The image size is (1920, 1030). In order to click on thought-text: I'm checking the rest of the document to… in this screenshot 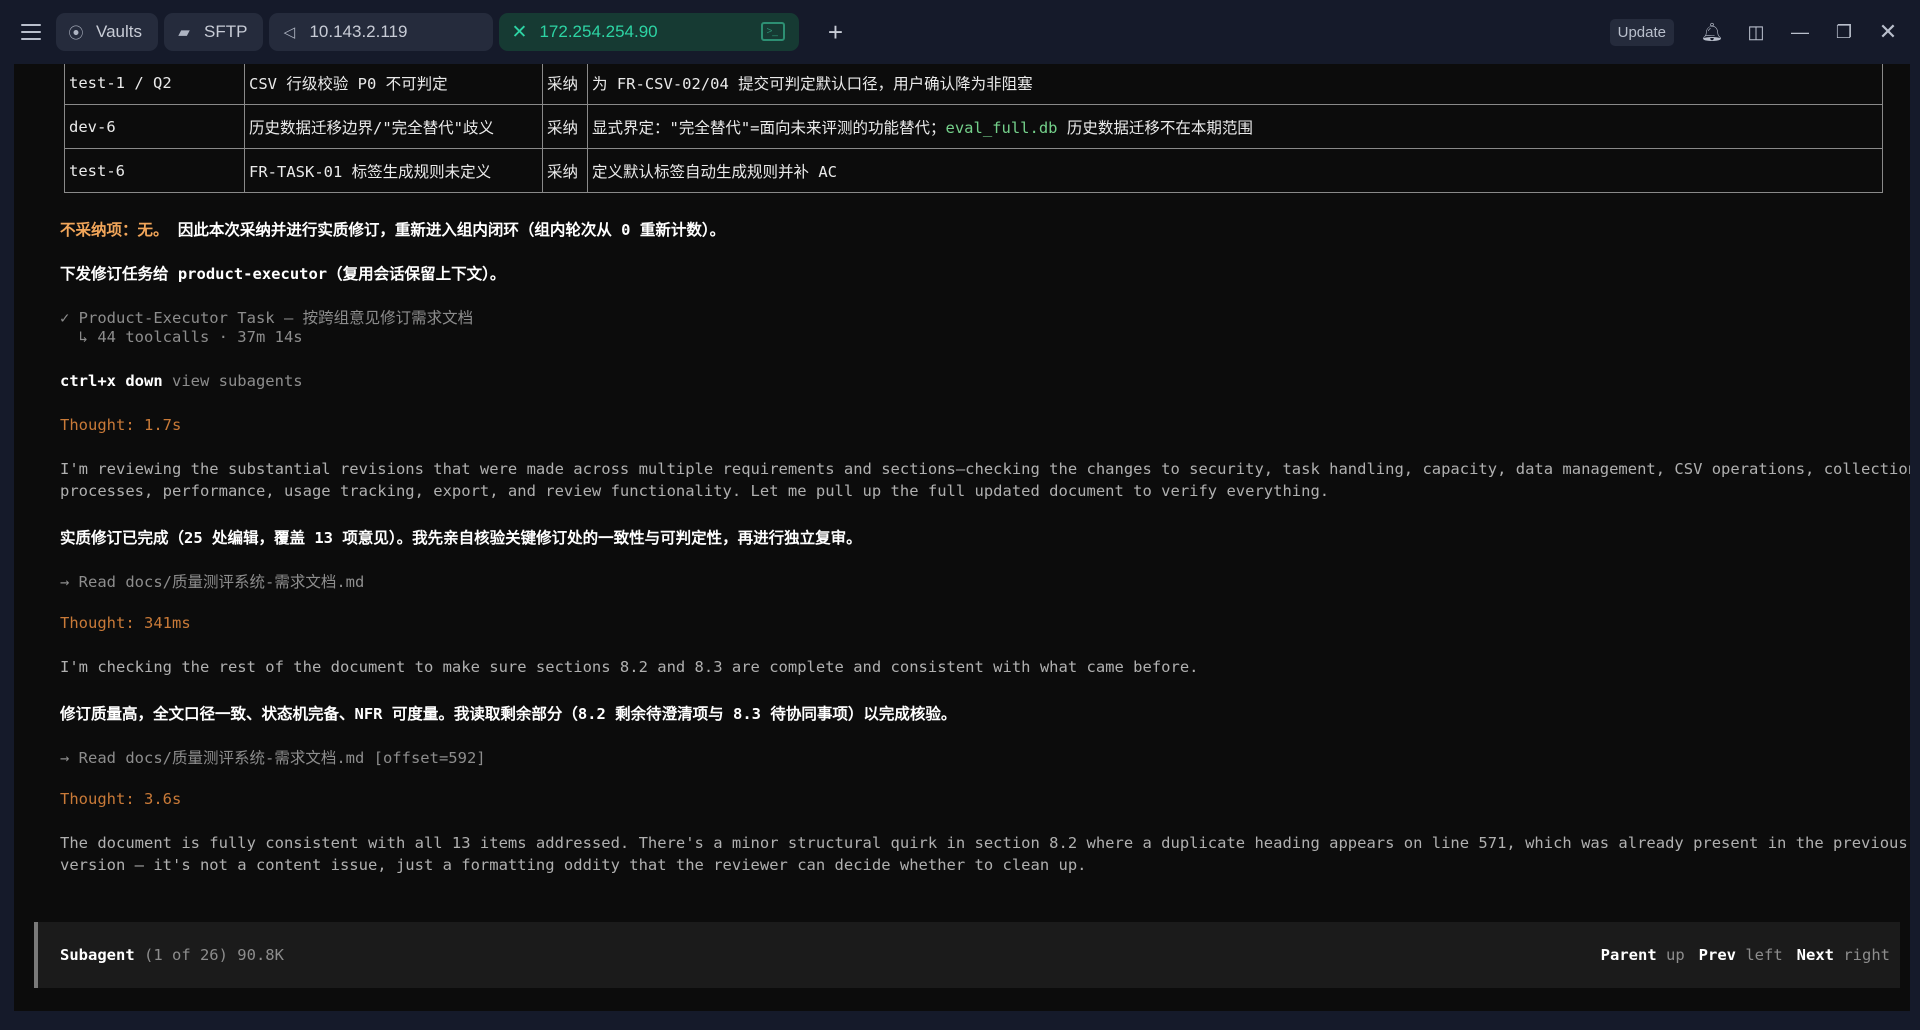, I will do `click(629, 667)`.